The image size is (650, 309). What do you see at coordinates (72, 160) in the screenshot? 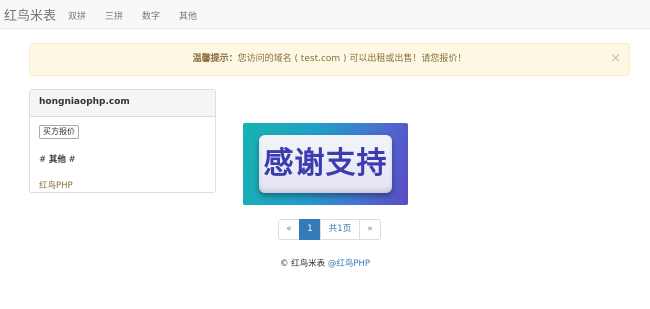
I see `hash-suffix: #` at bounding box center [72, 160].